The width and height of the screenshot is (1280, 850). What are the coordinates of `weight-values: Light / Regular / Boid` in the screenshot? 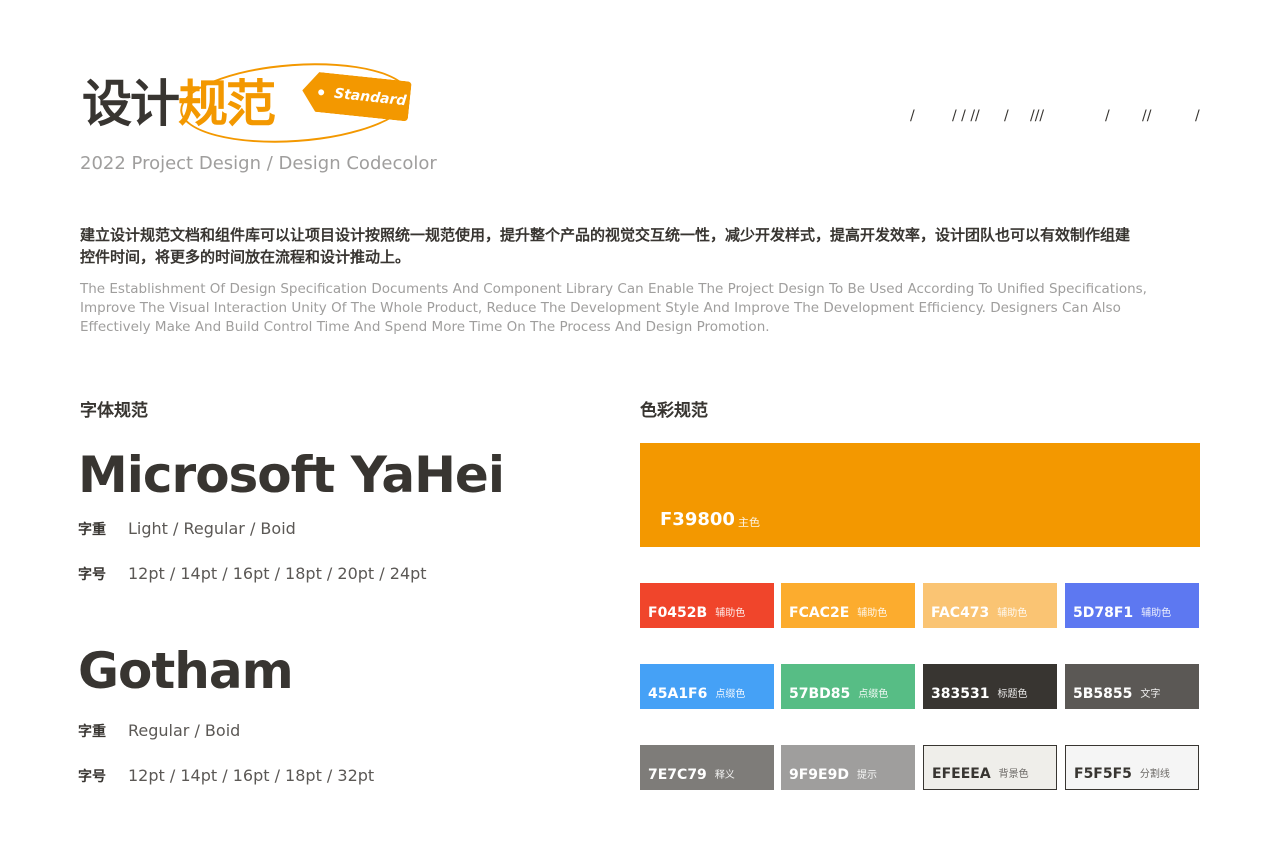 It's located at (212, 528).